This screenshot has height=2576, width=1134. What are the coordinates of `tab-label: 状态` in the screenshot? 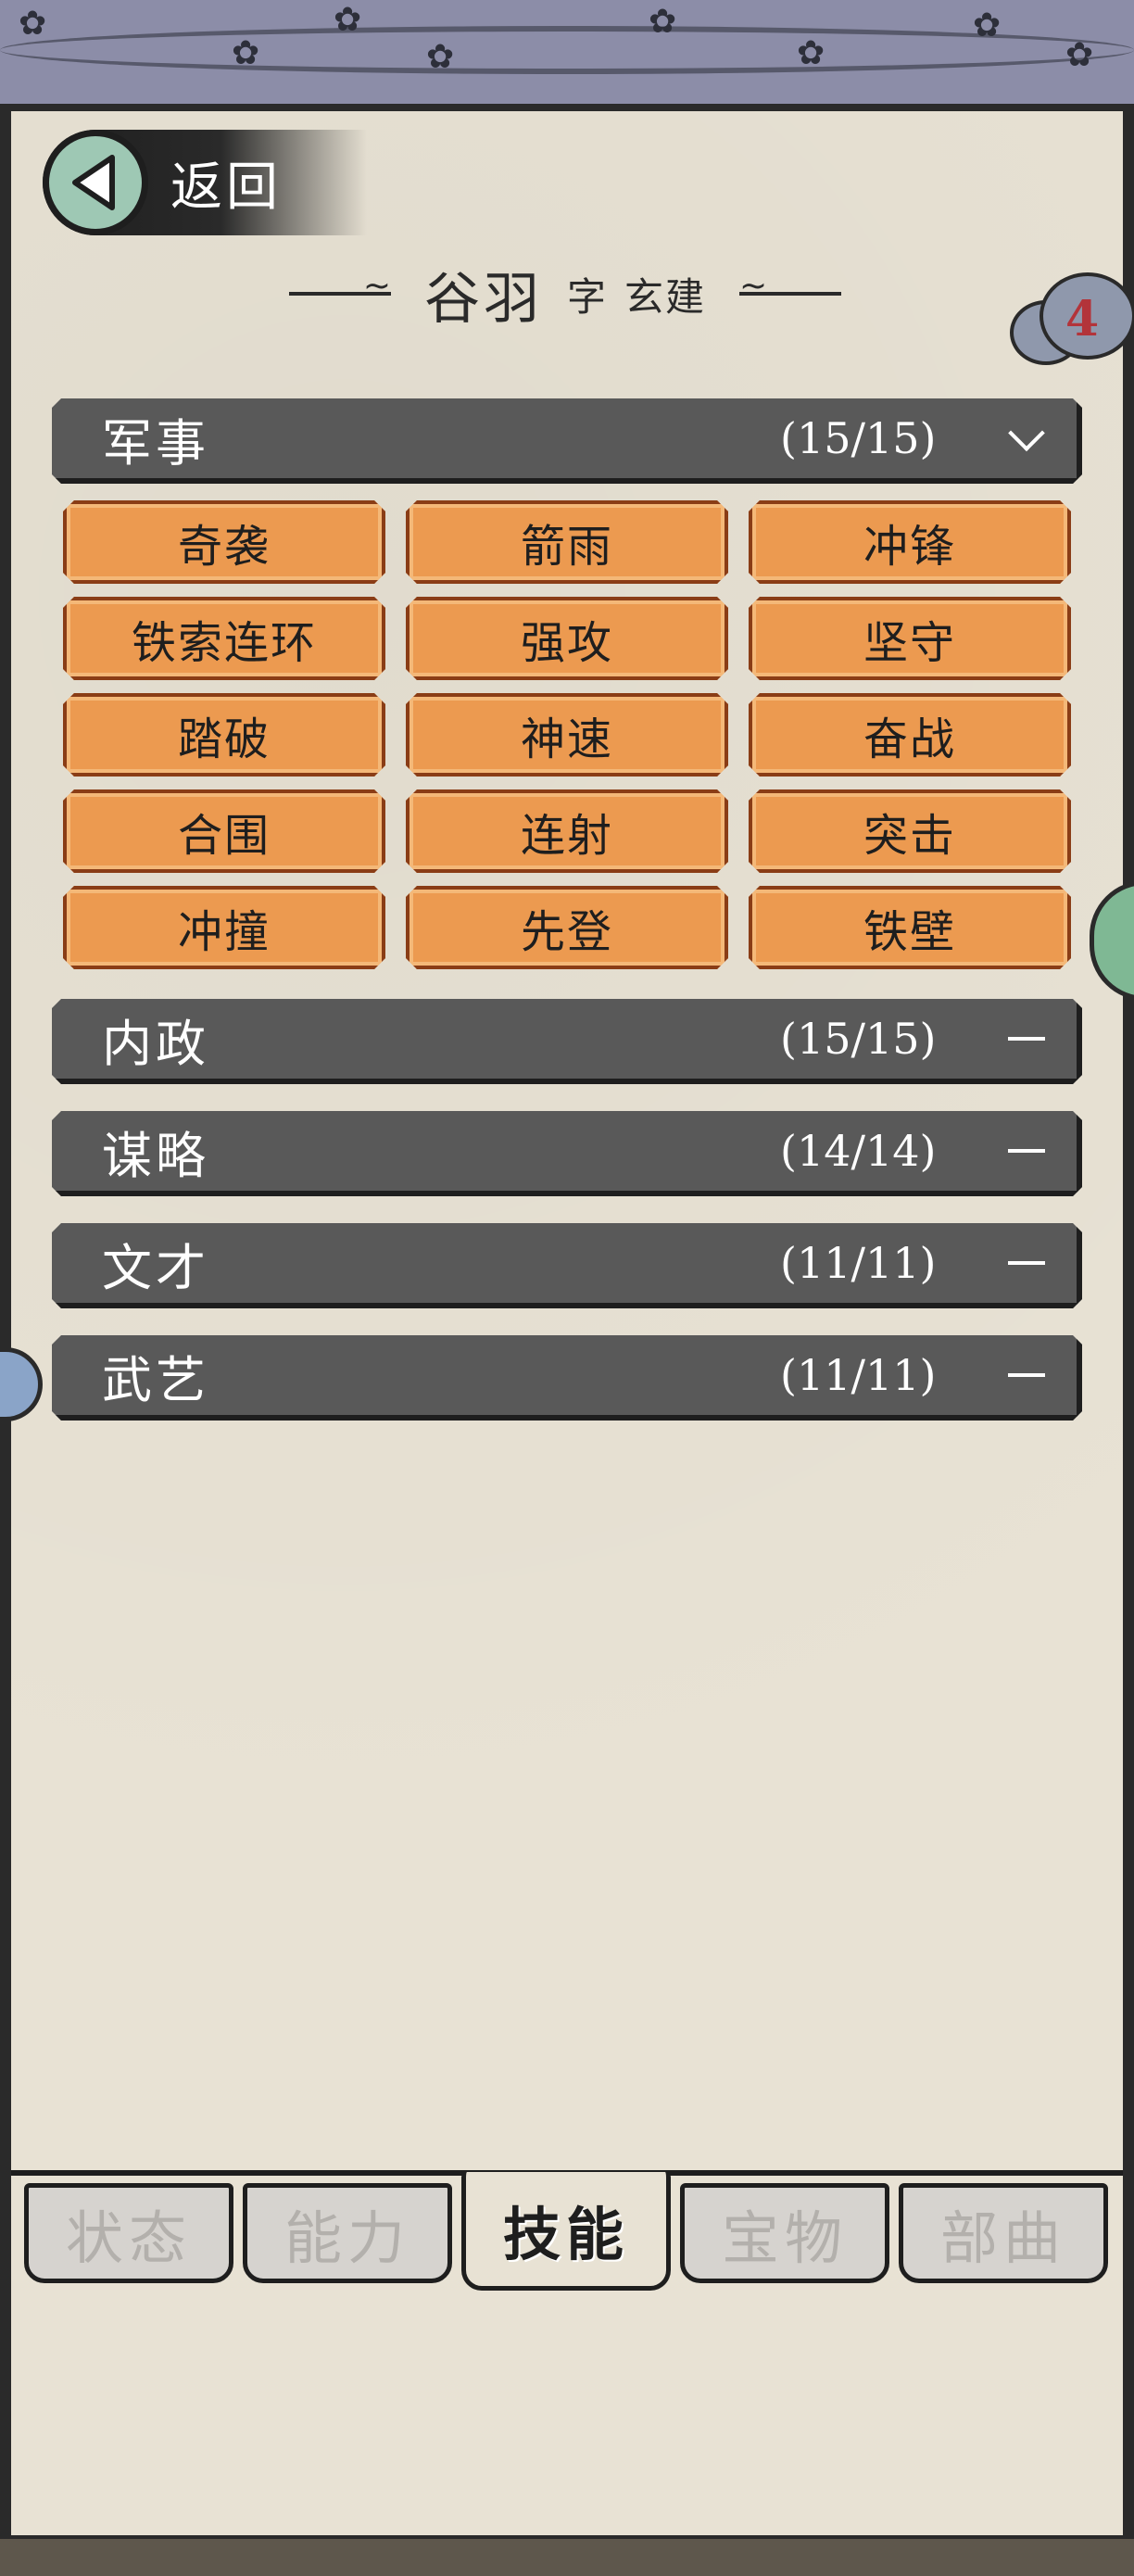 It's located at (128, 2238).